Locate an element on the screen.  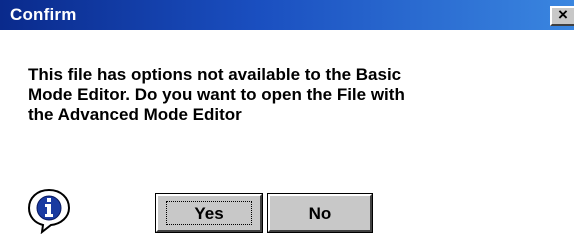
message-line-3: the Advanced Mode Editor is located at coordinates (135, 114).